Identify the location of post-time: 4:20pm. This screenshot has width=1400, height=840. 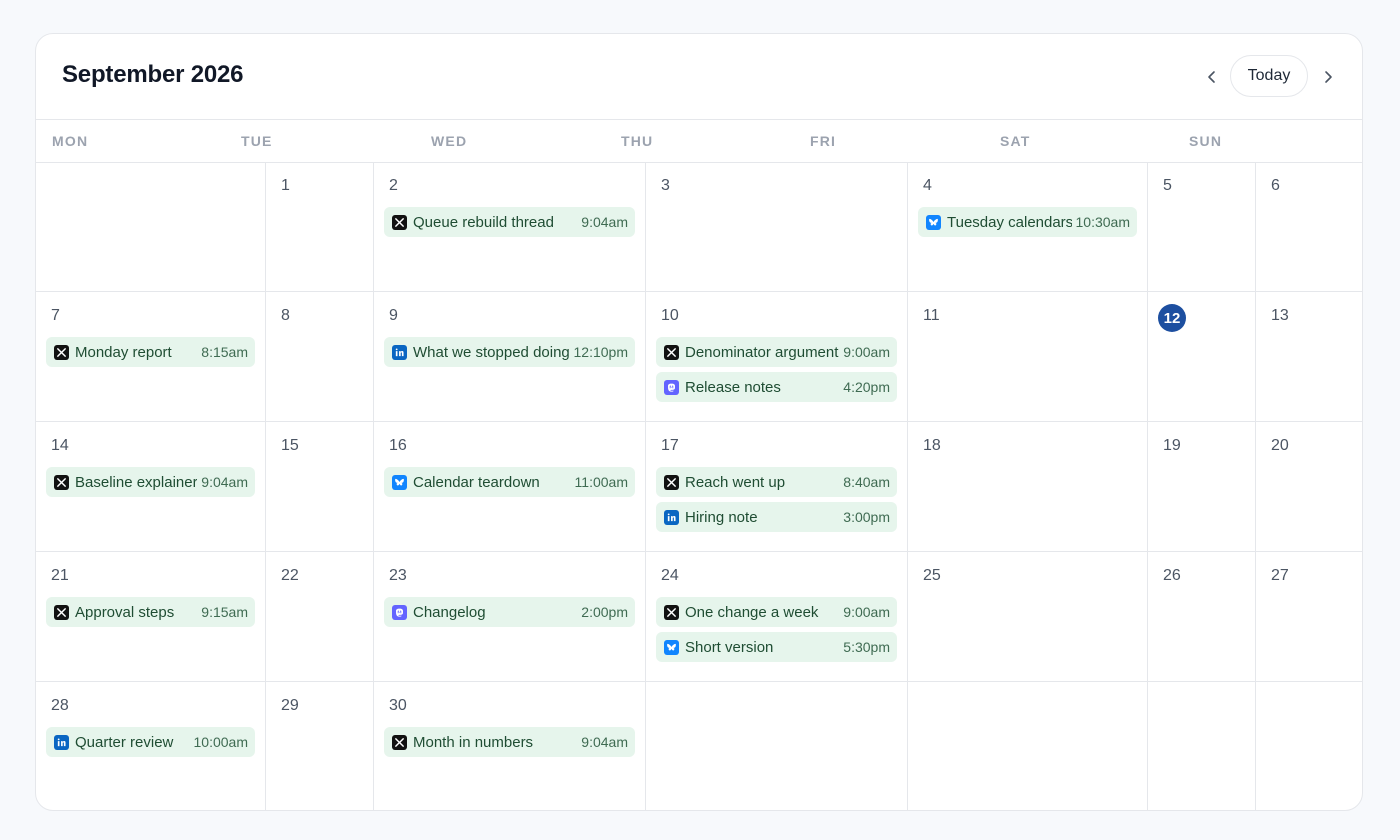
(866, 387).